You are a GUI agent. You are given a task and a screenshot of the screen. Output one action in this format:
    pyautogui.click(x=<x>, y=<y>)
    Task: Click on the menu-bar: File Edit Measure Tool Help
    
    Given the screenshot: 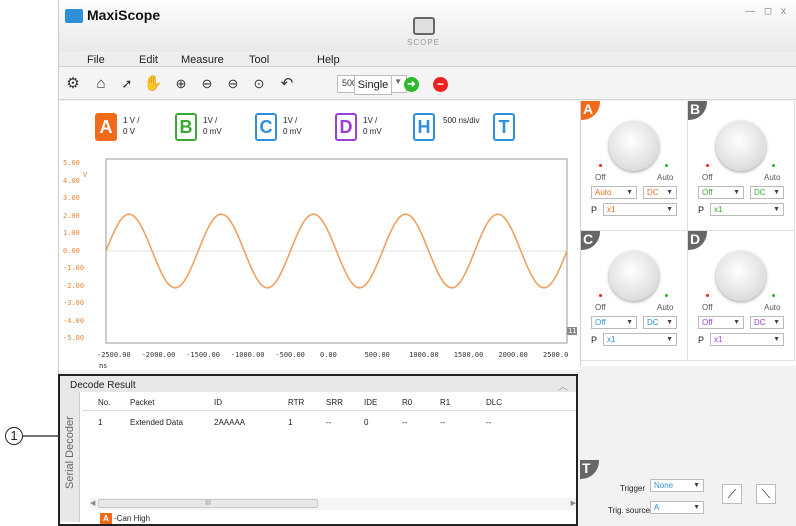 What is the action you would take?
    pyautogui.click(x=427, y=60)
    